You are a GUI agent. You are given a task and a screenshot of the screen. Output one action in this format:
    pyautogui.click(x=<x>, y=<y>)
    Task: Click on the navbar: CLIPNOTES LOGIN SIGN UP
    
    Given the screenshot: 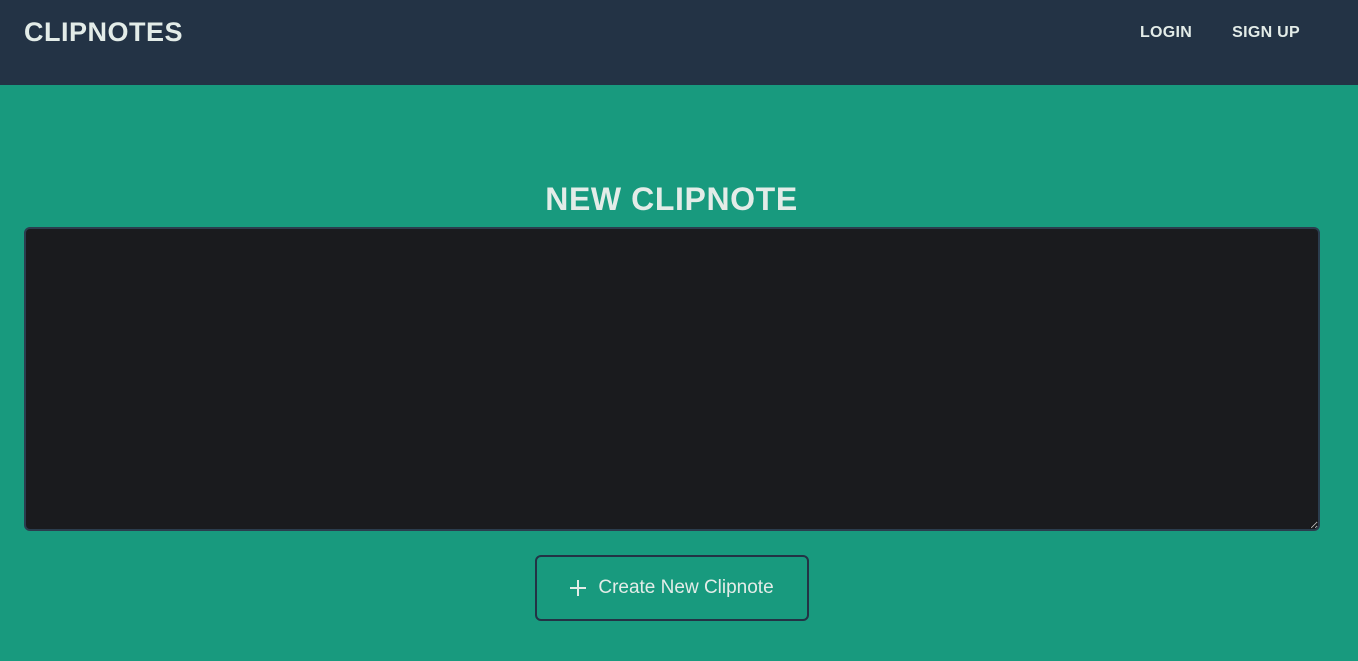 What is the action you would take?
    pyautogui.click(x=679, y=42)
    